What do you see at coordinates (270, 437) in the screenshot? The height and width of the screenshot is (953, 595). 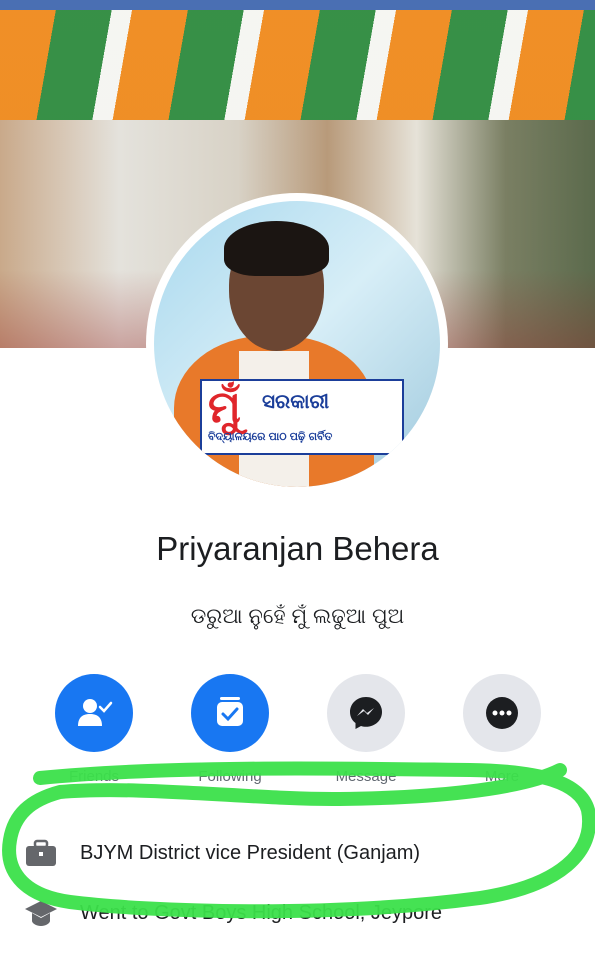 I see `badge-subtitle: ବିଦ୍ୟାଳୟରେ ପାଠ ପଢ଼ି ଗର୍ବିତ` at bounding box center [270, 437].